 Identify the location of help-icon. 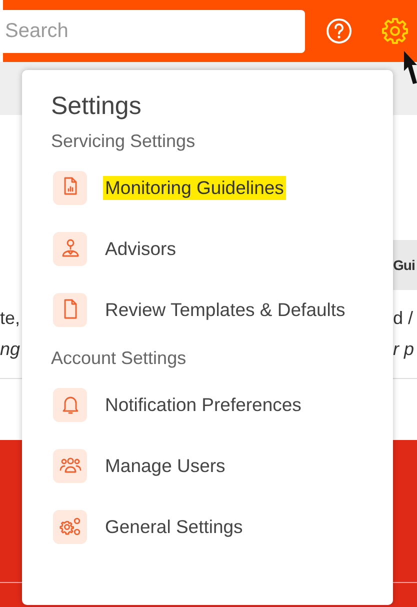
(339, 31).